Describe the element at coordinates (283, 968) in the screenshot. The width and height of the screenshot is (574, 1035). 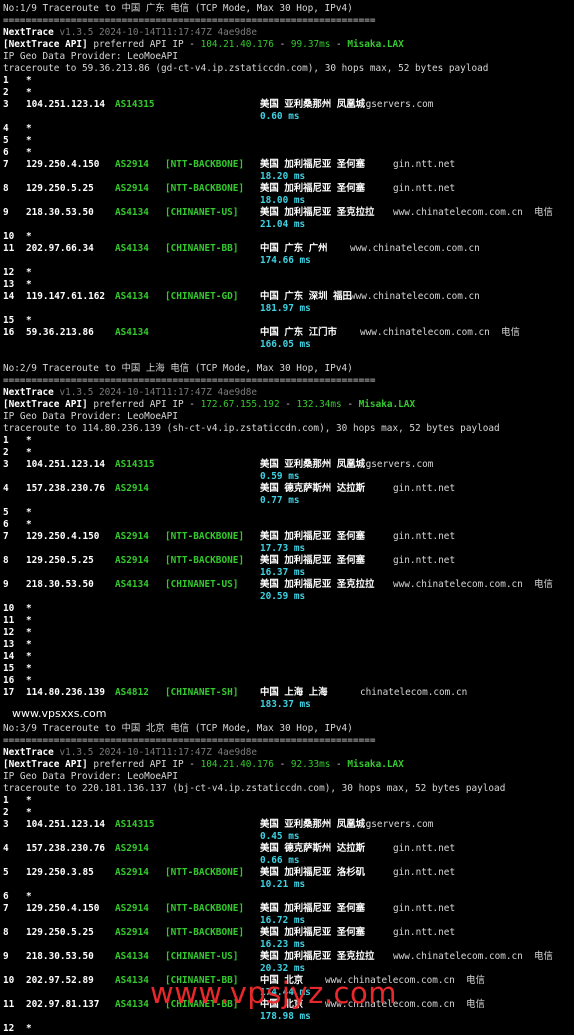
I see `hop-rtt: 20.32 ms` at that location.